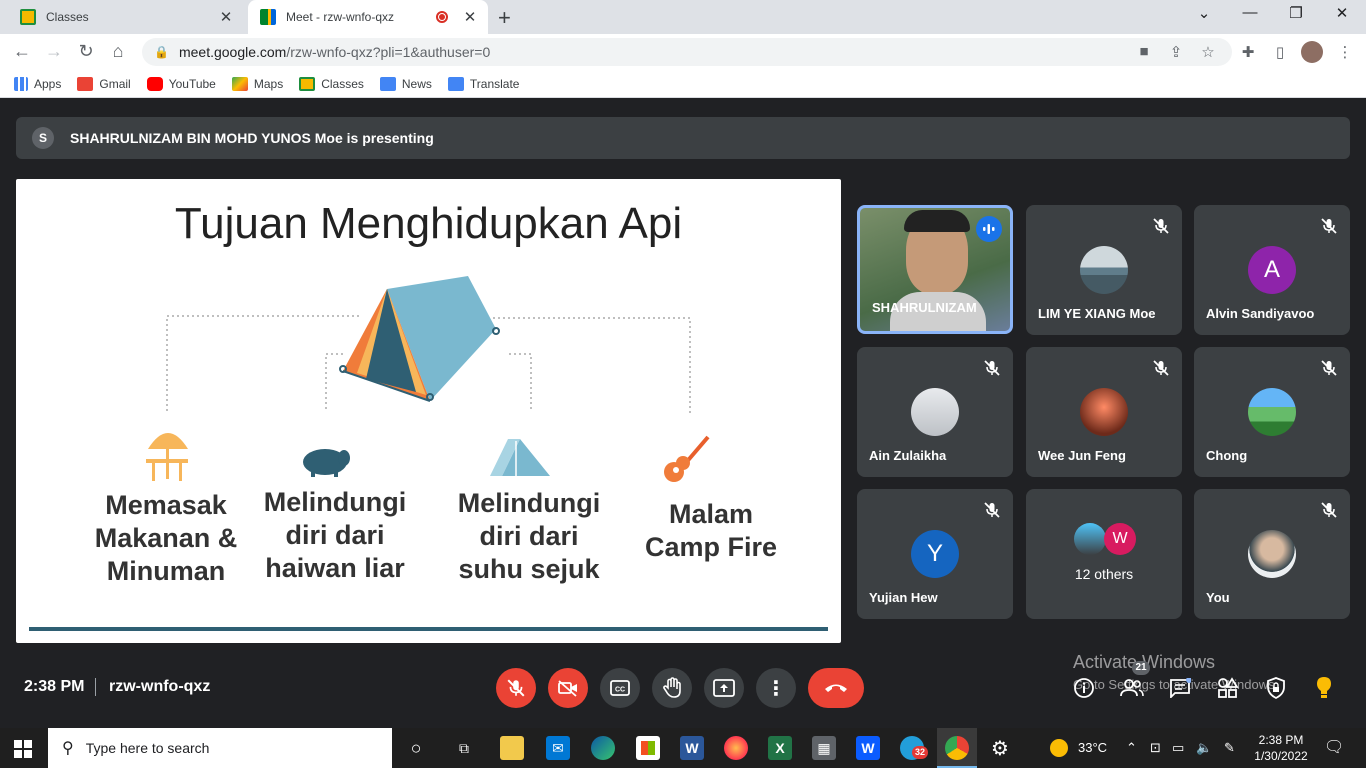 This screenshot has height=768, width=1366. I want to click on chrome-icon, so click(957, 748).